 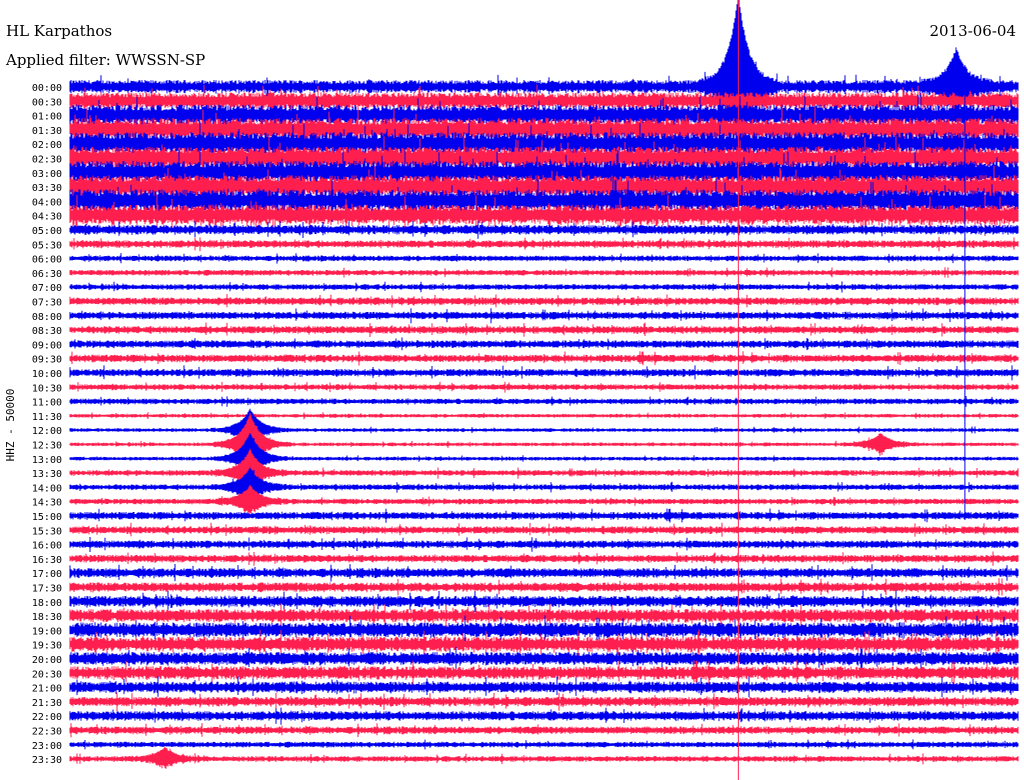 I want to click on row-time-label: 21:00, so click(x=47, y=689).